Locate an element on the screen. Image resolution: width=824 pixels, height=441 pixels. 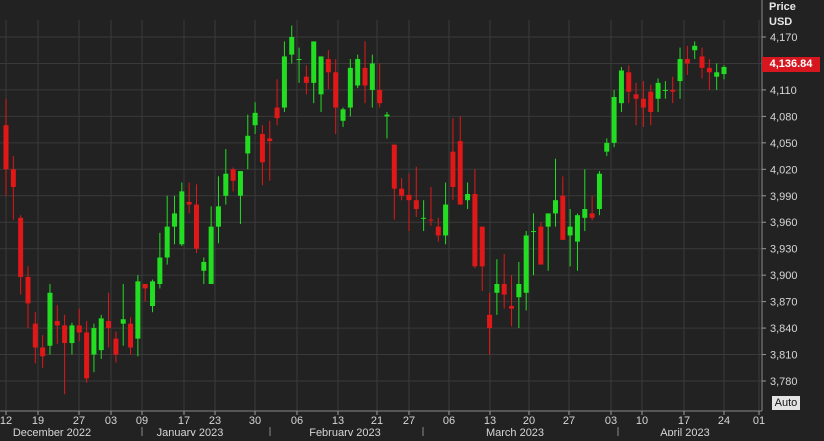
y-tick-label: 3,960 is located at coordinates (784, 223).